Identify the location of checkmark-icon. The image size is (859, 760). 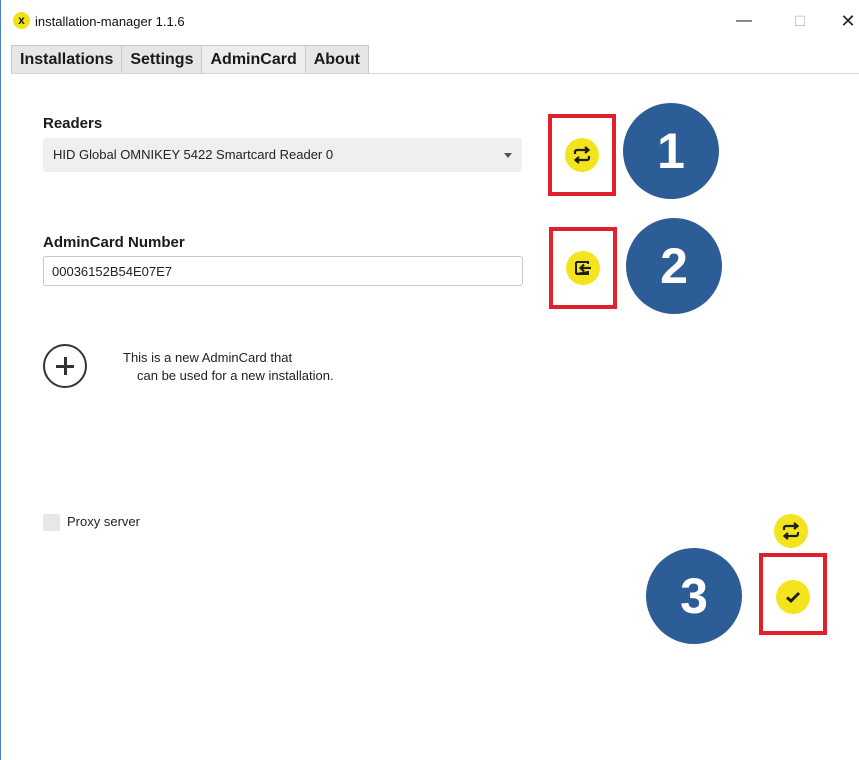
(793, 597).